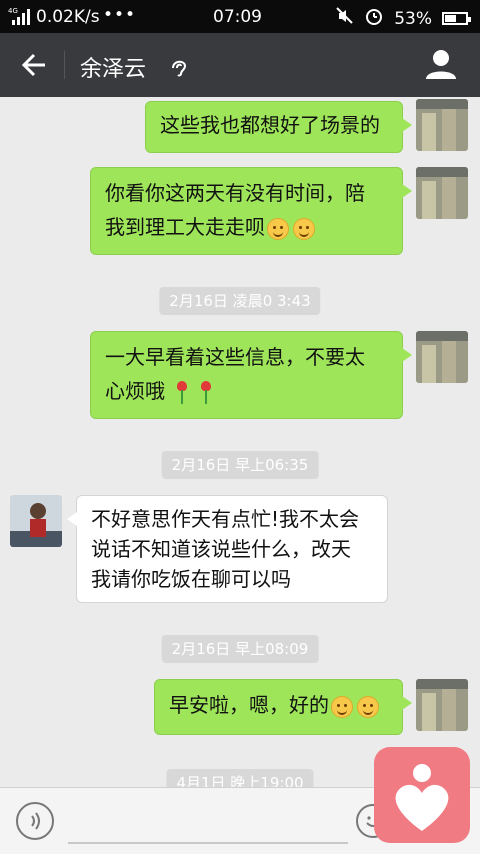 The image size is (480, 854). What do you see at coordinates (135, 391) in the screenshot?
I see `message-text: 心烦哦` at bounding box center [135, 391].